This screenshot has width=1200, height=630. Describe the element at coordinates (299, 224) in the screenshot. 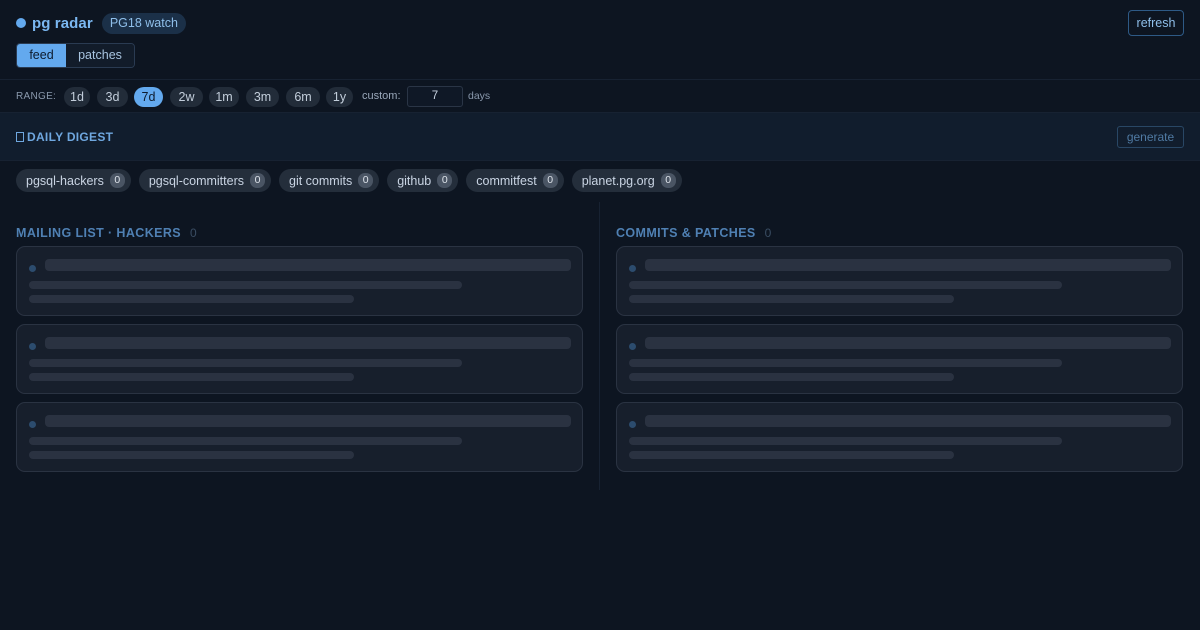

I see `column-header: MAILING LIST · HACKERS 0` at that location.